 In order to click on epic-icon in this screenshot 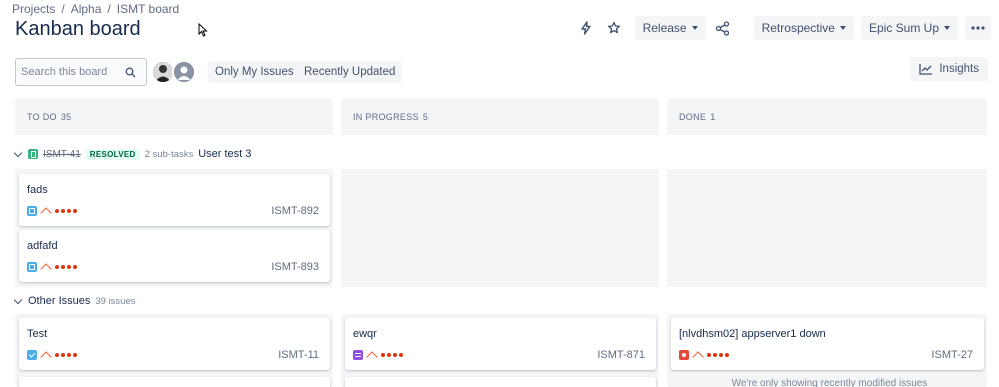, I will do `click(358, 355)`.